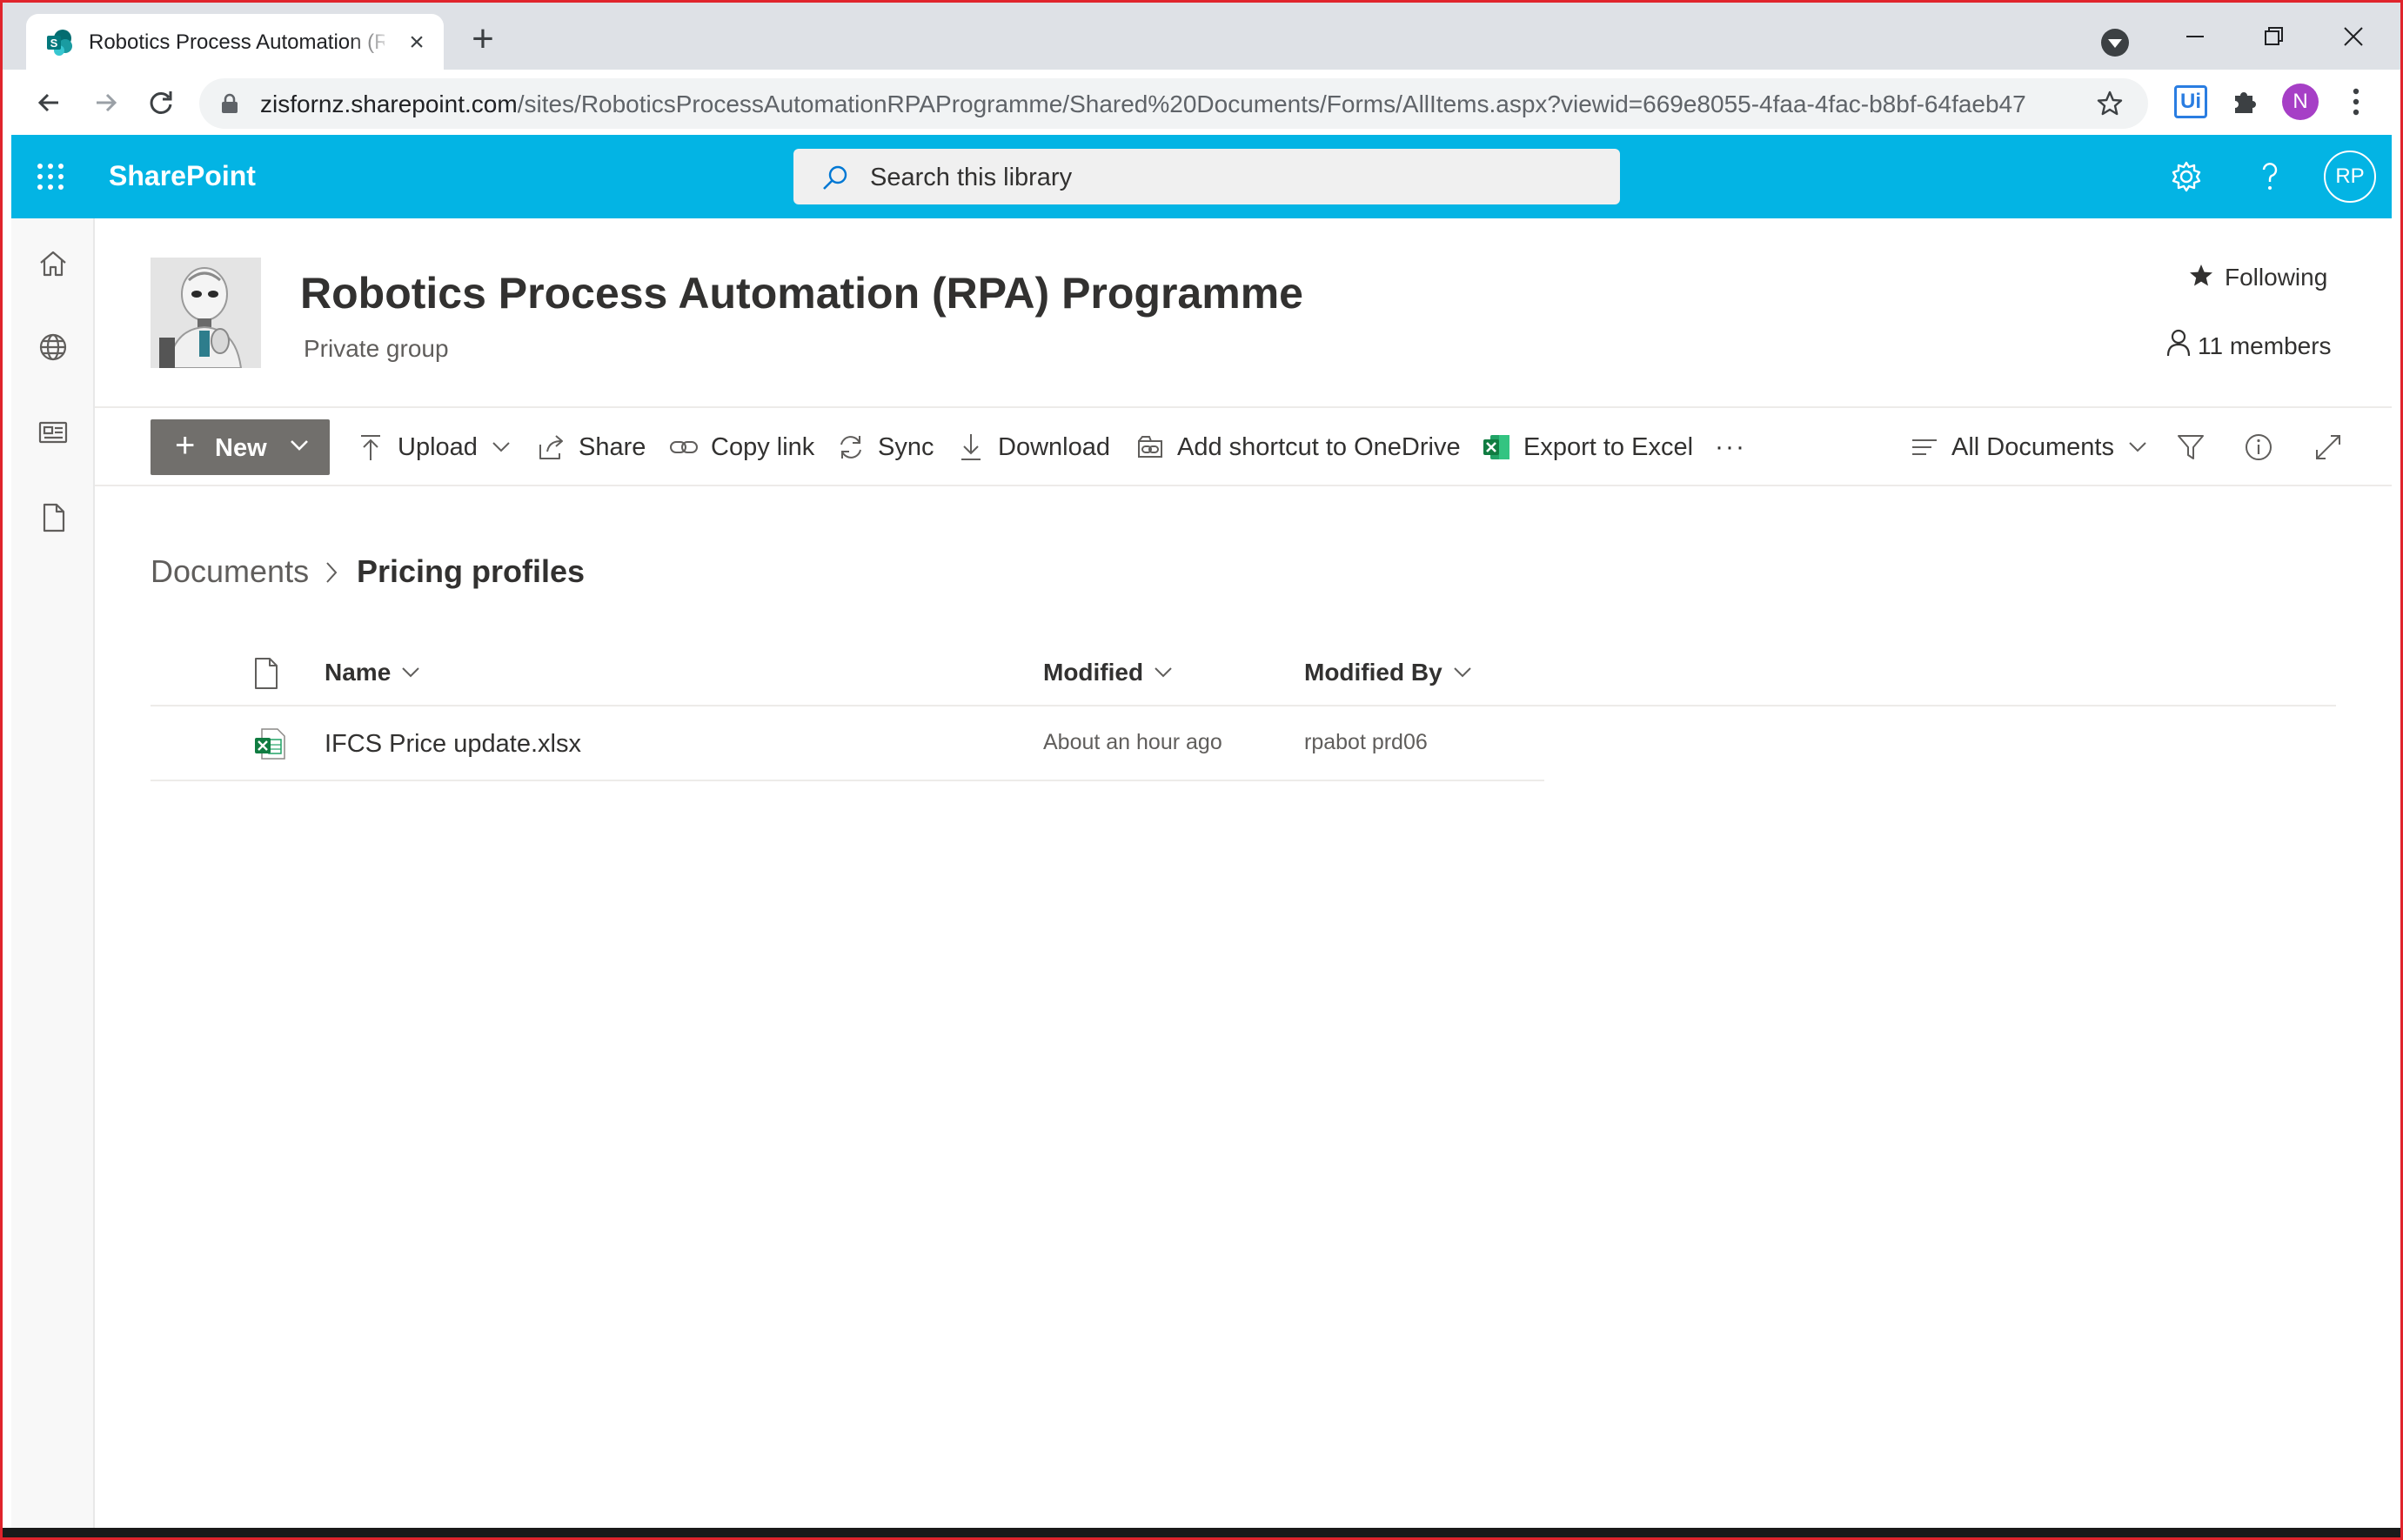  Describe the element at coordinates (2270, 176) in the screenshot. I see `help-icon` at that location.